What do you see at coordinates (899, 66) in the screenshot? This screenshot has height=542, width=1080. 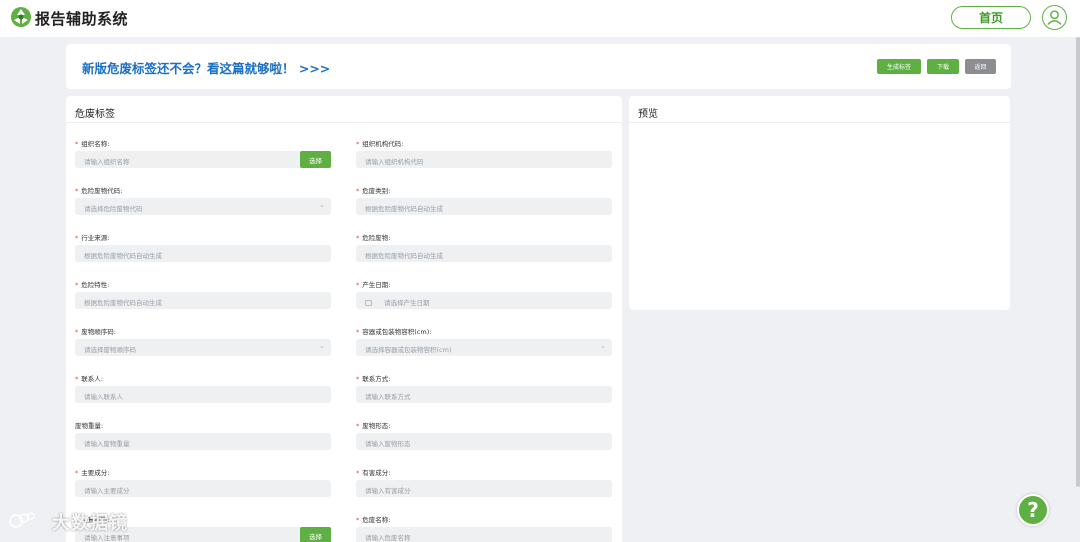 I see `generate-label-button: 生成标签` at bounding box center [899, 66].